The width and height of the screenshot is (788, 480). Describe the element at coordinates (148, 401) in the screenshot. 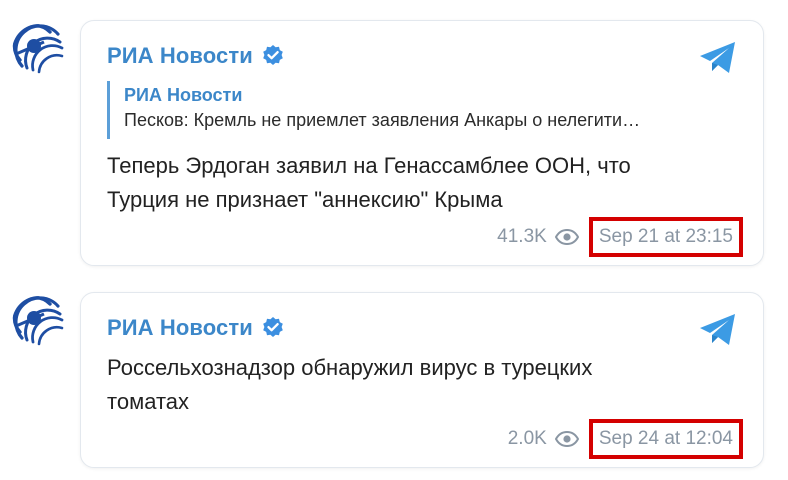

I see `message-line: томатах` at that location.